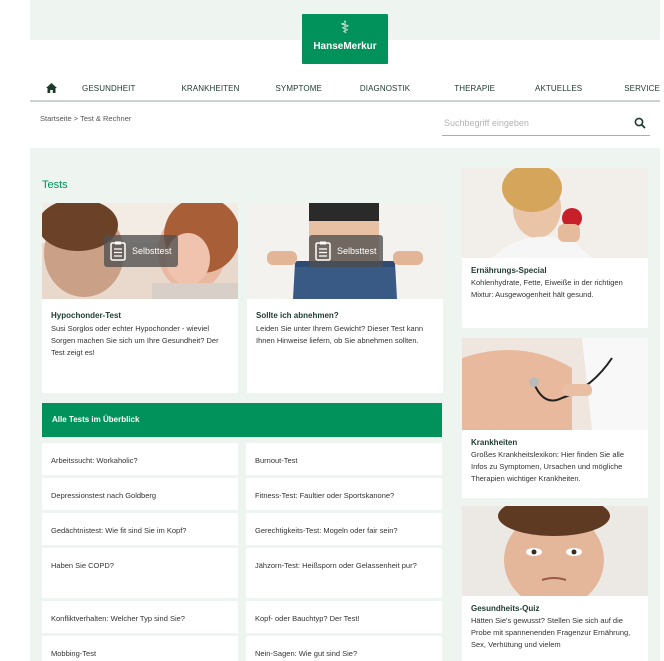  I want to click on nav-item-therapie: THERAPIE, so click(474, 88).